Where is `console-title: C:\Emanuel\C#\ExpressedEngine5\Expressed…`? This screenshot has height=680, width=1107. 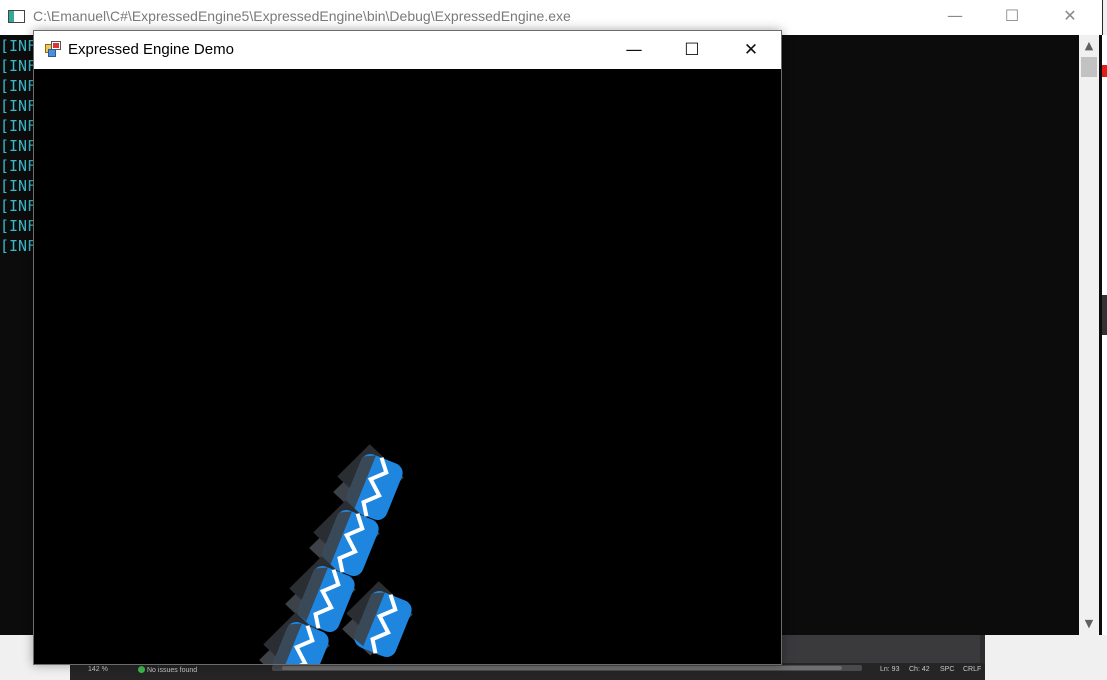 console-title: C:\Emanuel\C#\ExpressedEngine5\Expressed… is located at coordinates (302, 16).